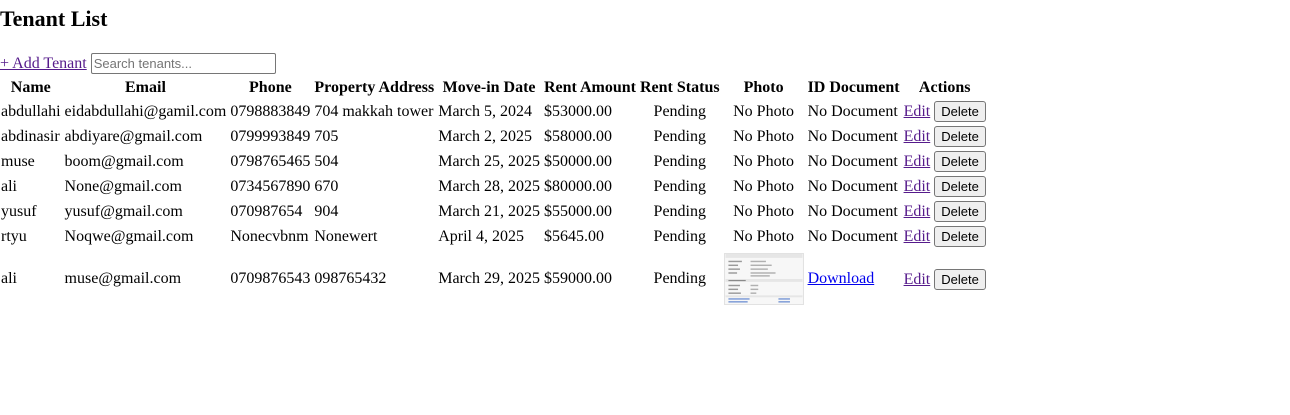 The image size is (1290, 415). I want to click on cell-id-document: Download, so click(854, 279).